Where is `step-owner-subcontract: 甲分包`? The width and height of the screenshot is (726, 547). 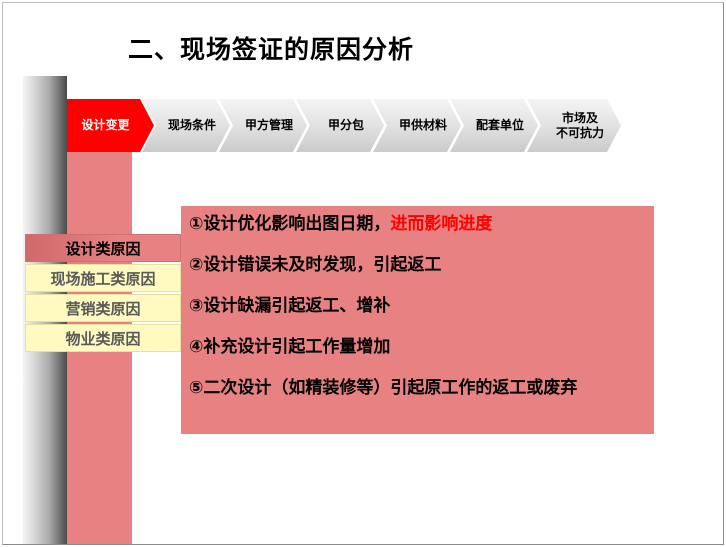 step-owner-subcontract: 甲分包 is located at coordinates (340, 125).